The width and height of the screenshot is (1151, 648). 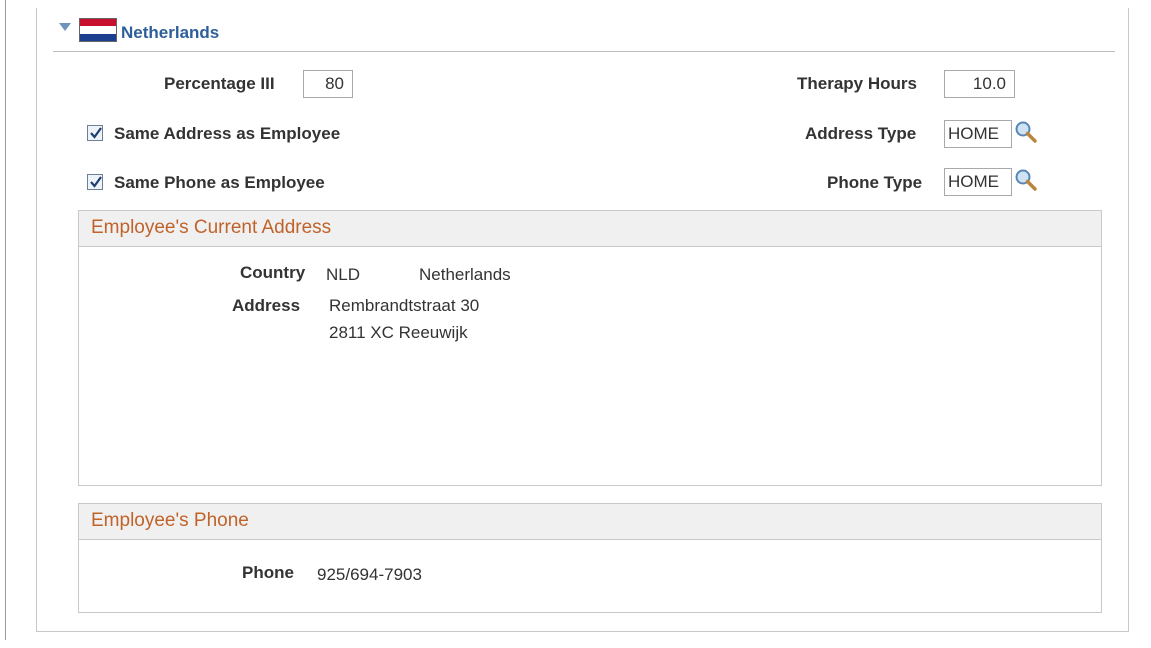 What do you see at coordinates (219, 83) in the screenshot?
I see `percentage-label: Percentage III` at bounding box center [219, 83].